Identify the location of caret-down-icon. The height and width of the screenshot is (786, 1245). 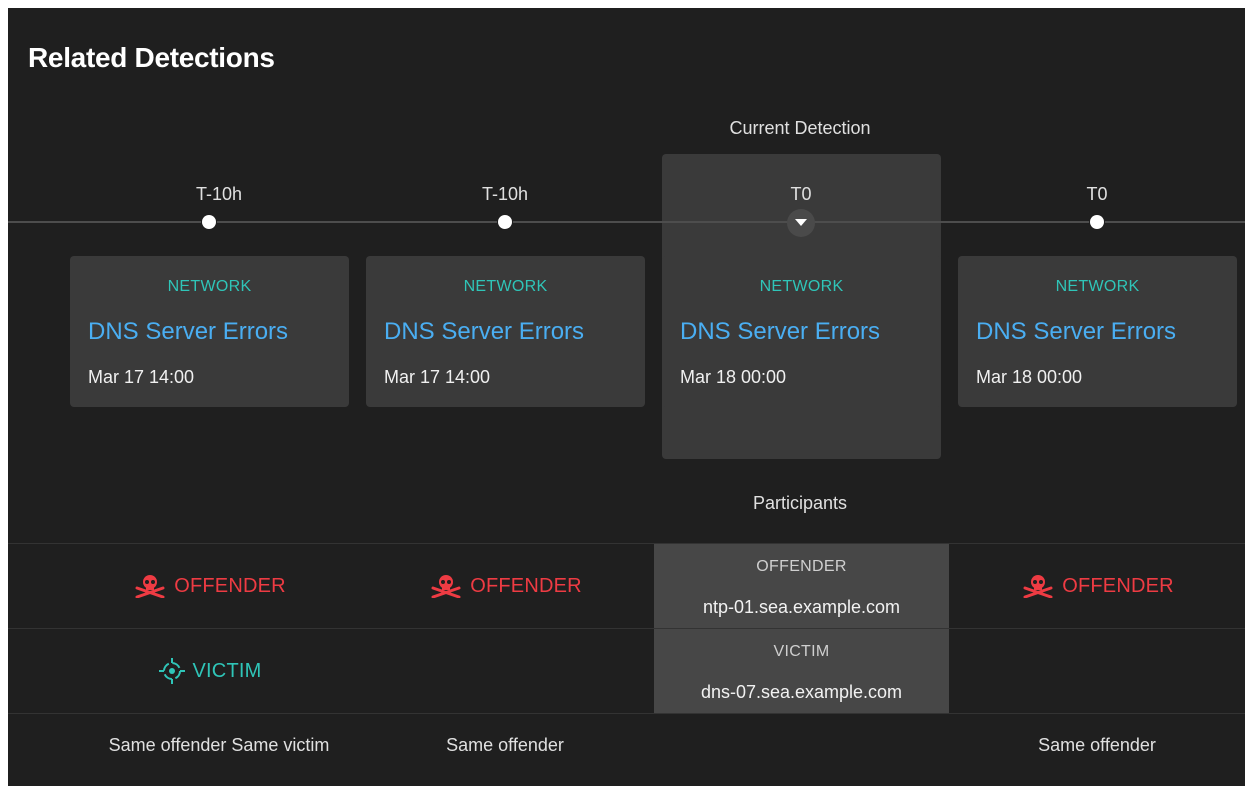
(801, 222).